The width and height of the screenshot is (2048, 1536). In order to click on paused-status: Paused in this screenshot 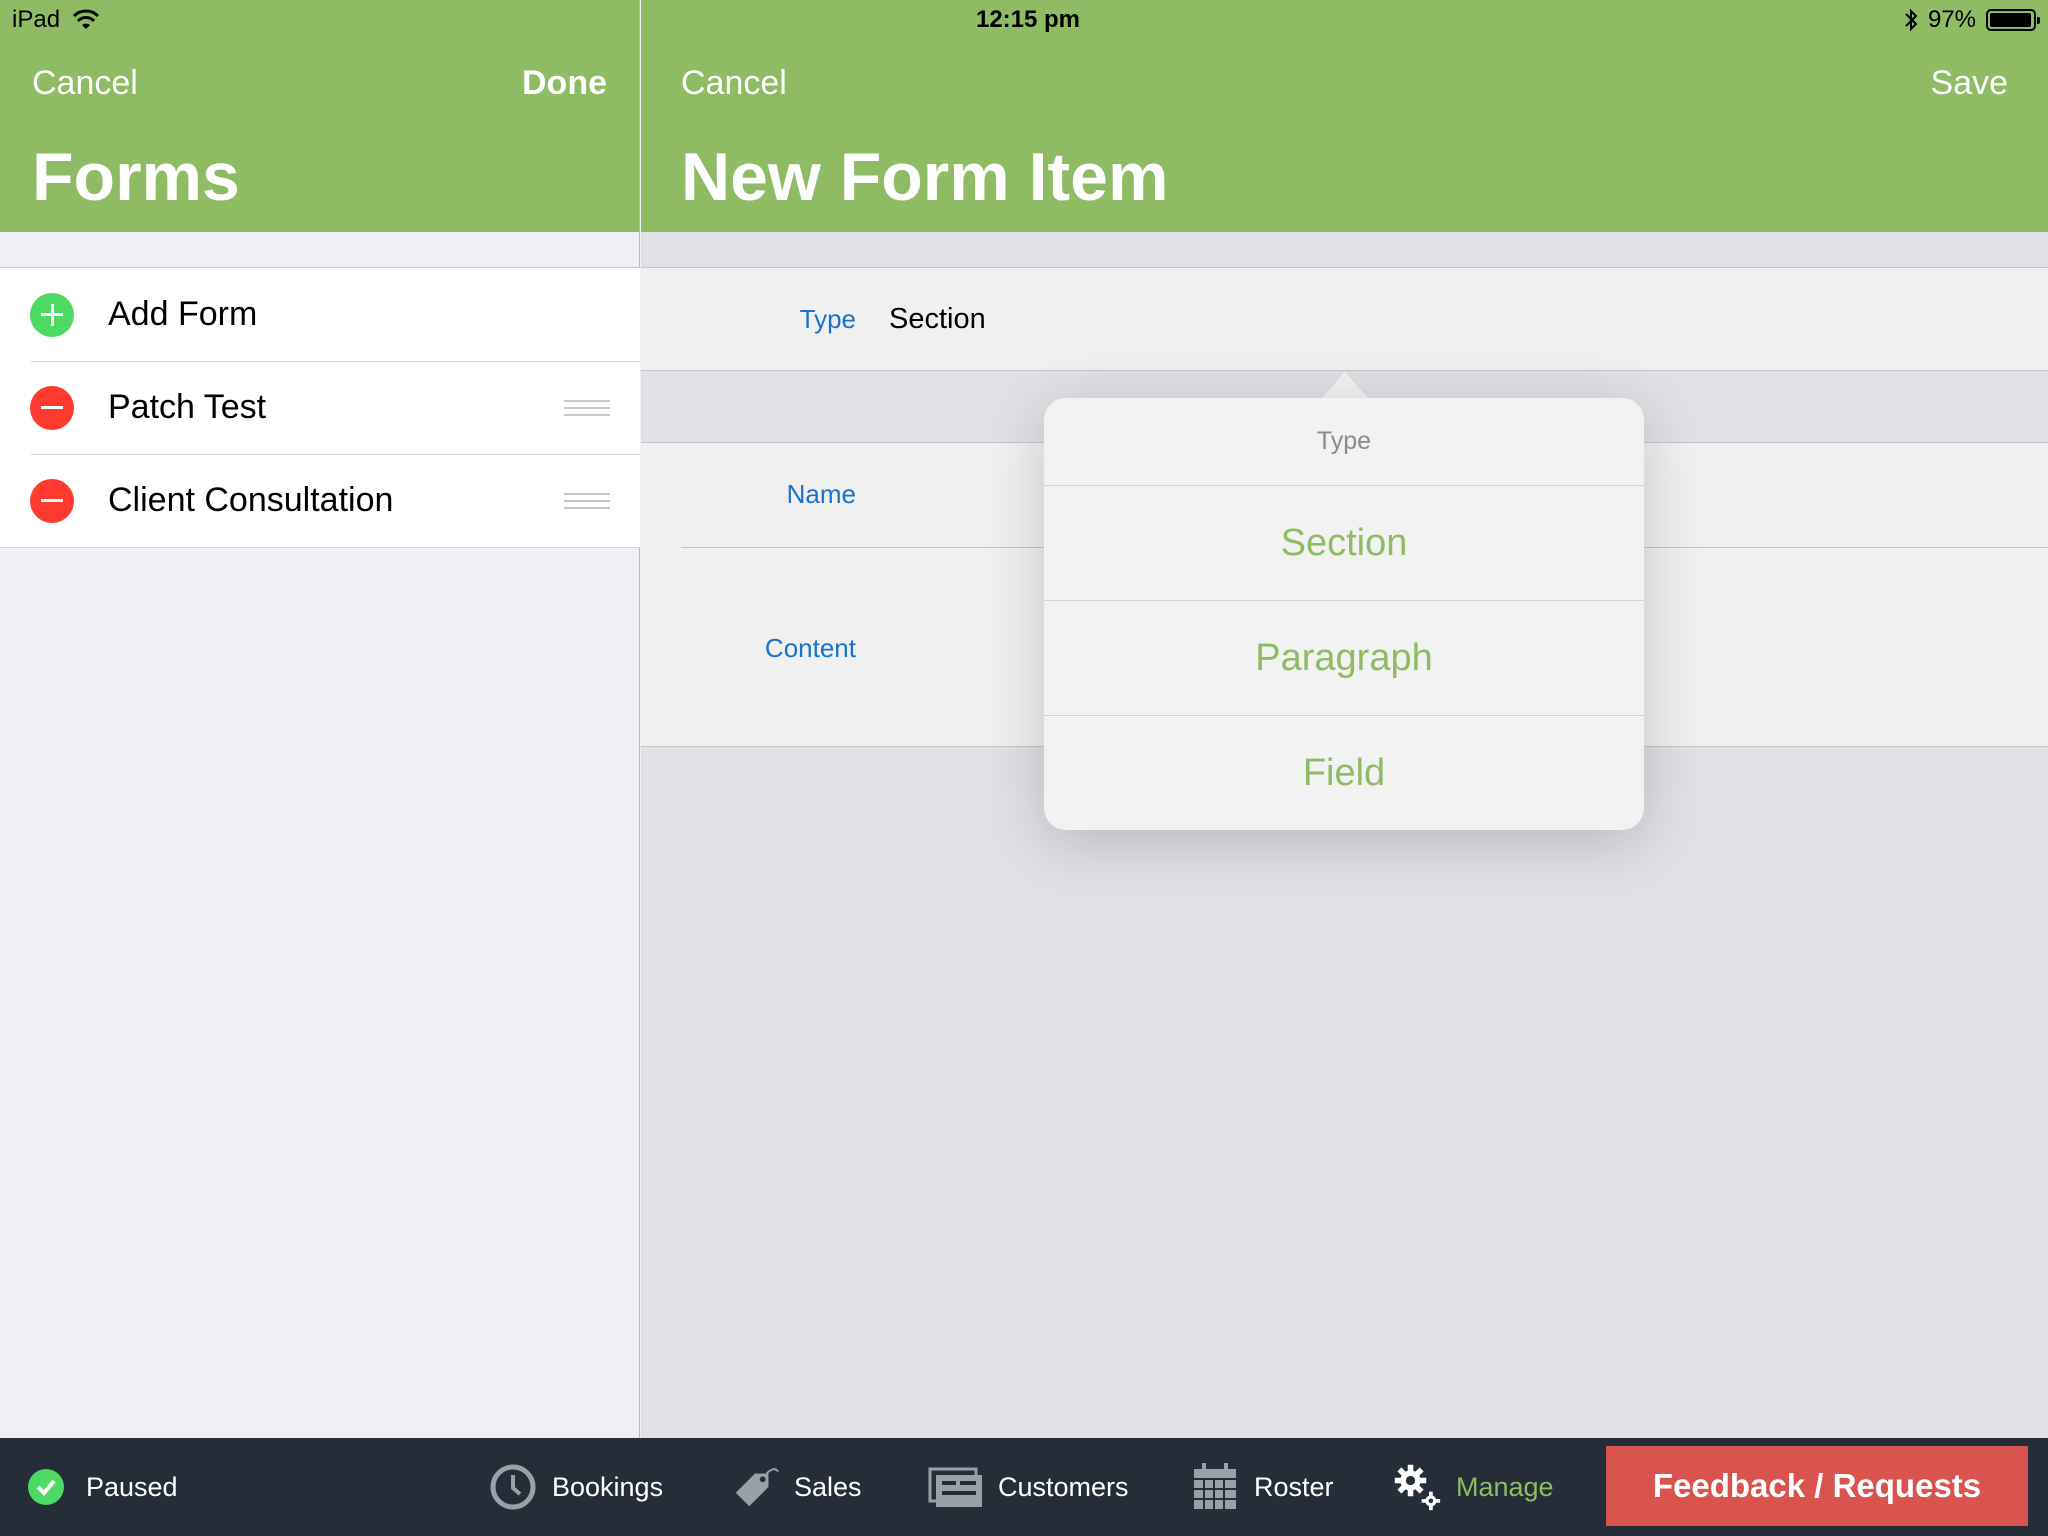, I will do `click(103, 1487)`.